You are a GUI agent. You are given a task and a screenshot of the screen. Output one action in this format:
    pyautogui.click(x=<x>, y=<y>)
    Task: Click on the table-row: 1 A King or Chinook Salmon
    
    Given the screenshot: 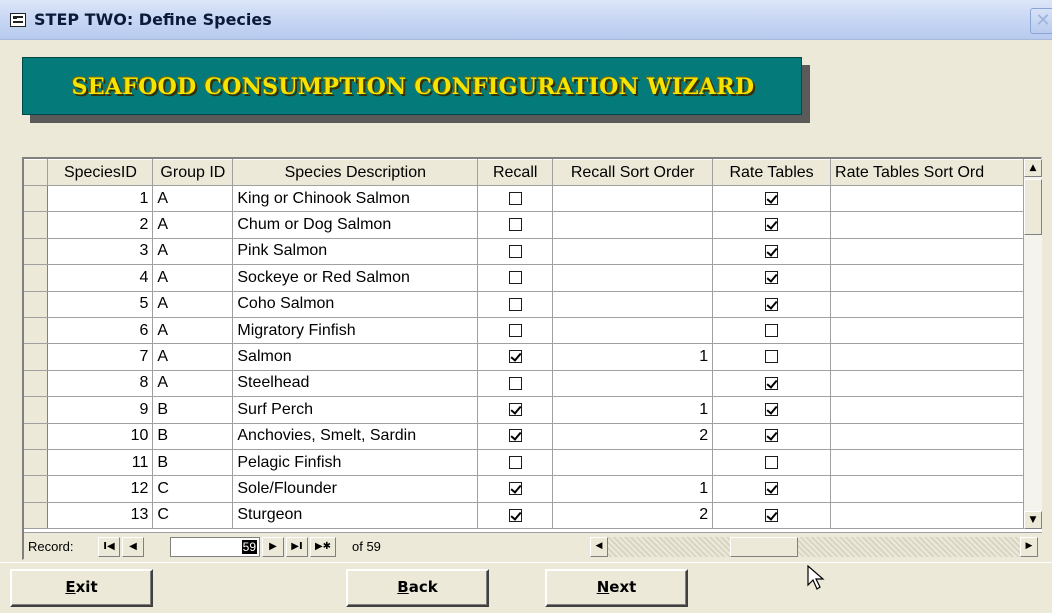 What is the action you would take?
    pyautogui.click(x=524, y=199)
    